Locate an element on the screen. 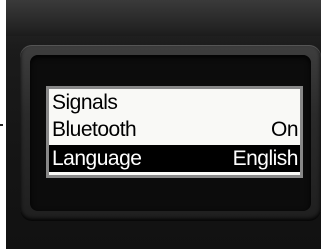  menu-item-language: Language English is located at coordinates (174, 158).